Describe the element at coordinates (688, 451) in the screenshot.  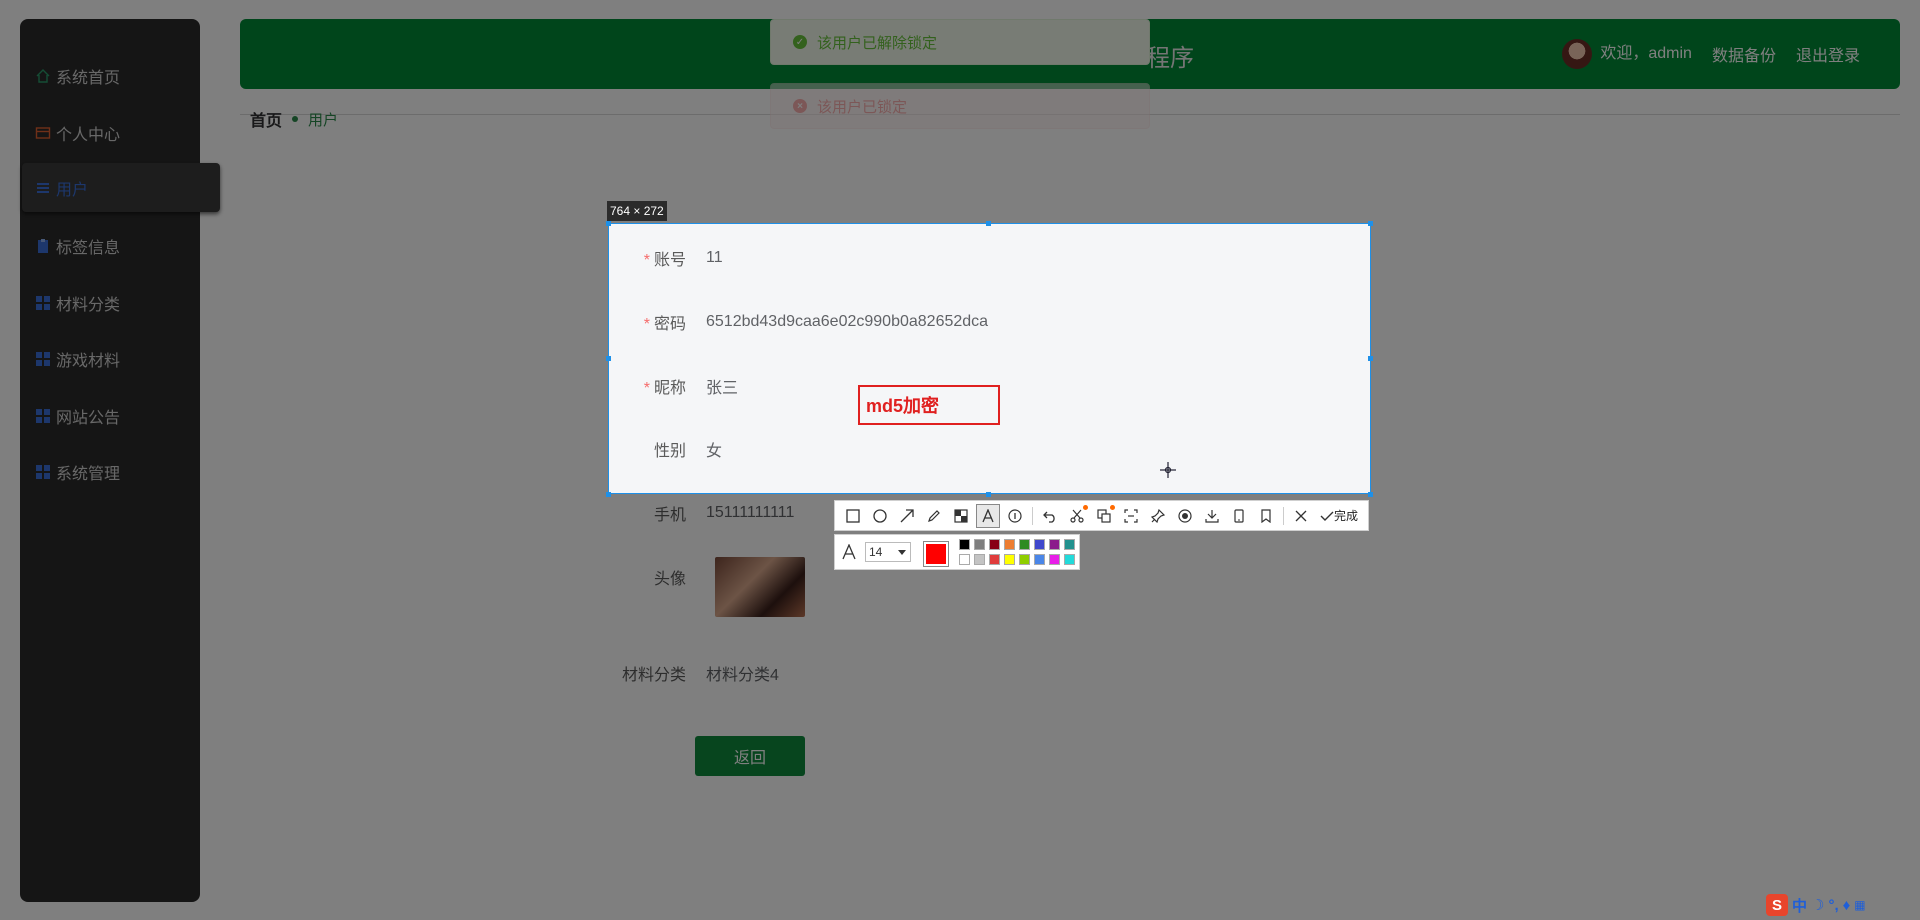
I see `selected-gender-row: 性别 女` at that location.